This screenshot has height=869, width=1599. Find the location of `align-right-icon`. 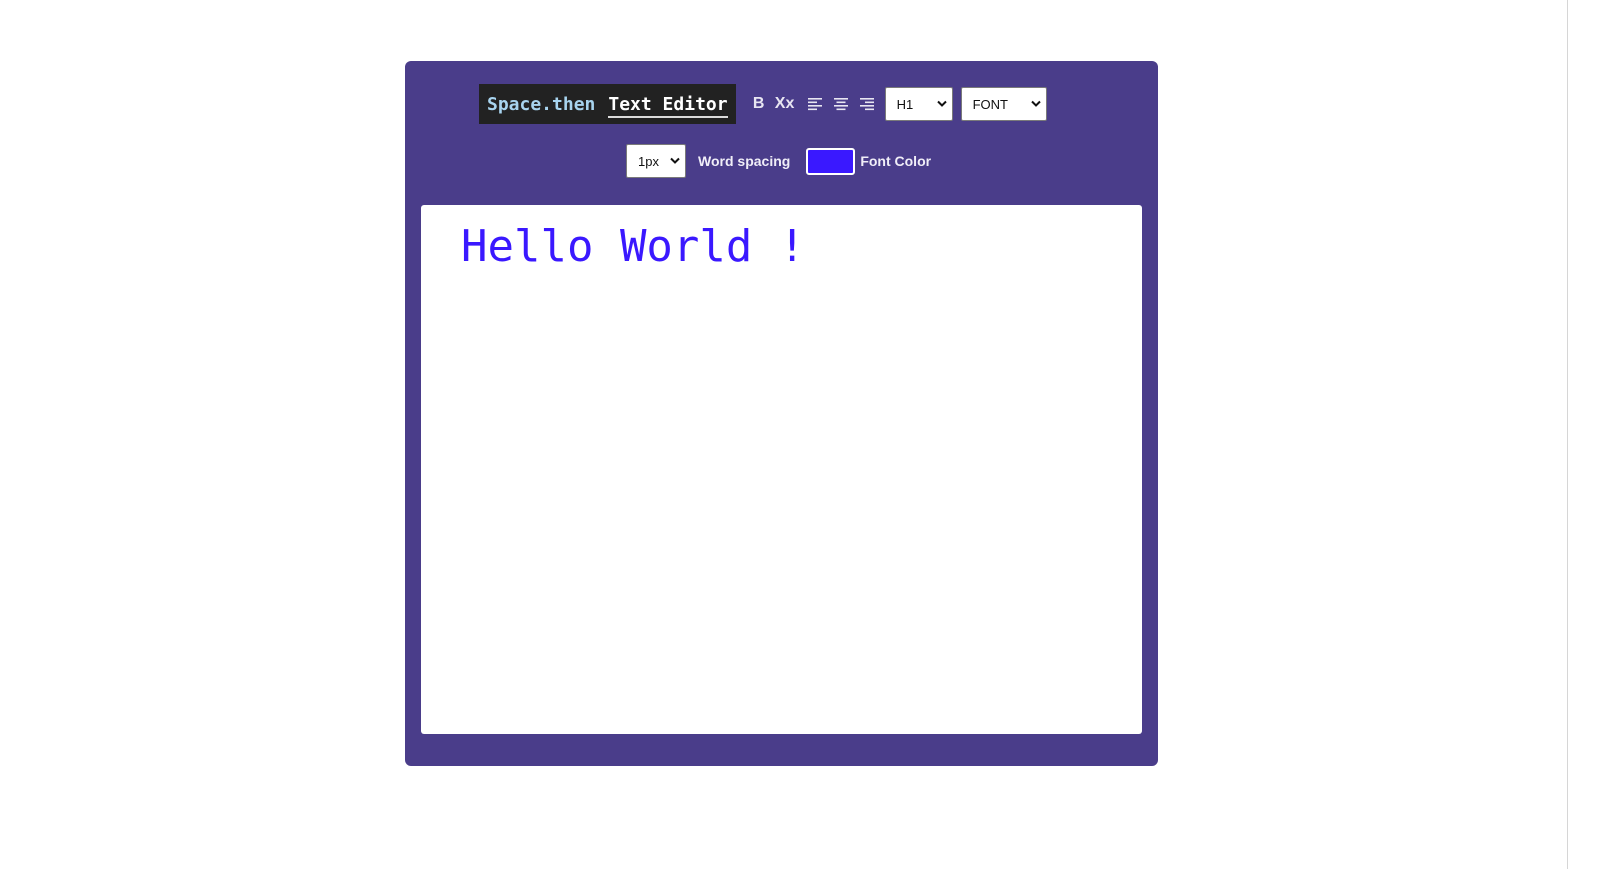

align-right-icon is located at coordinates (867, 104).